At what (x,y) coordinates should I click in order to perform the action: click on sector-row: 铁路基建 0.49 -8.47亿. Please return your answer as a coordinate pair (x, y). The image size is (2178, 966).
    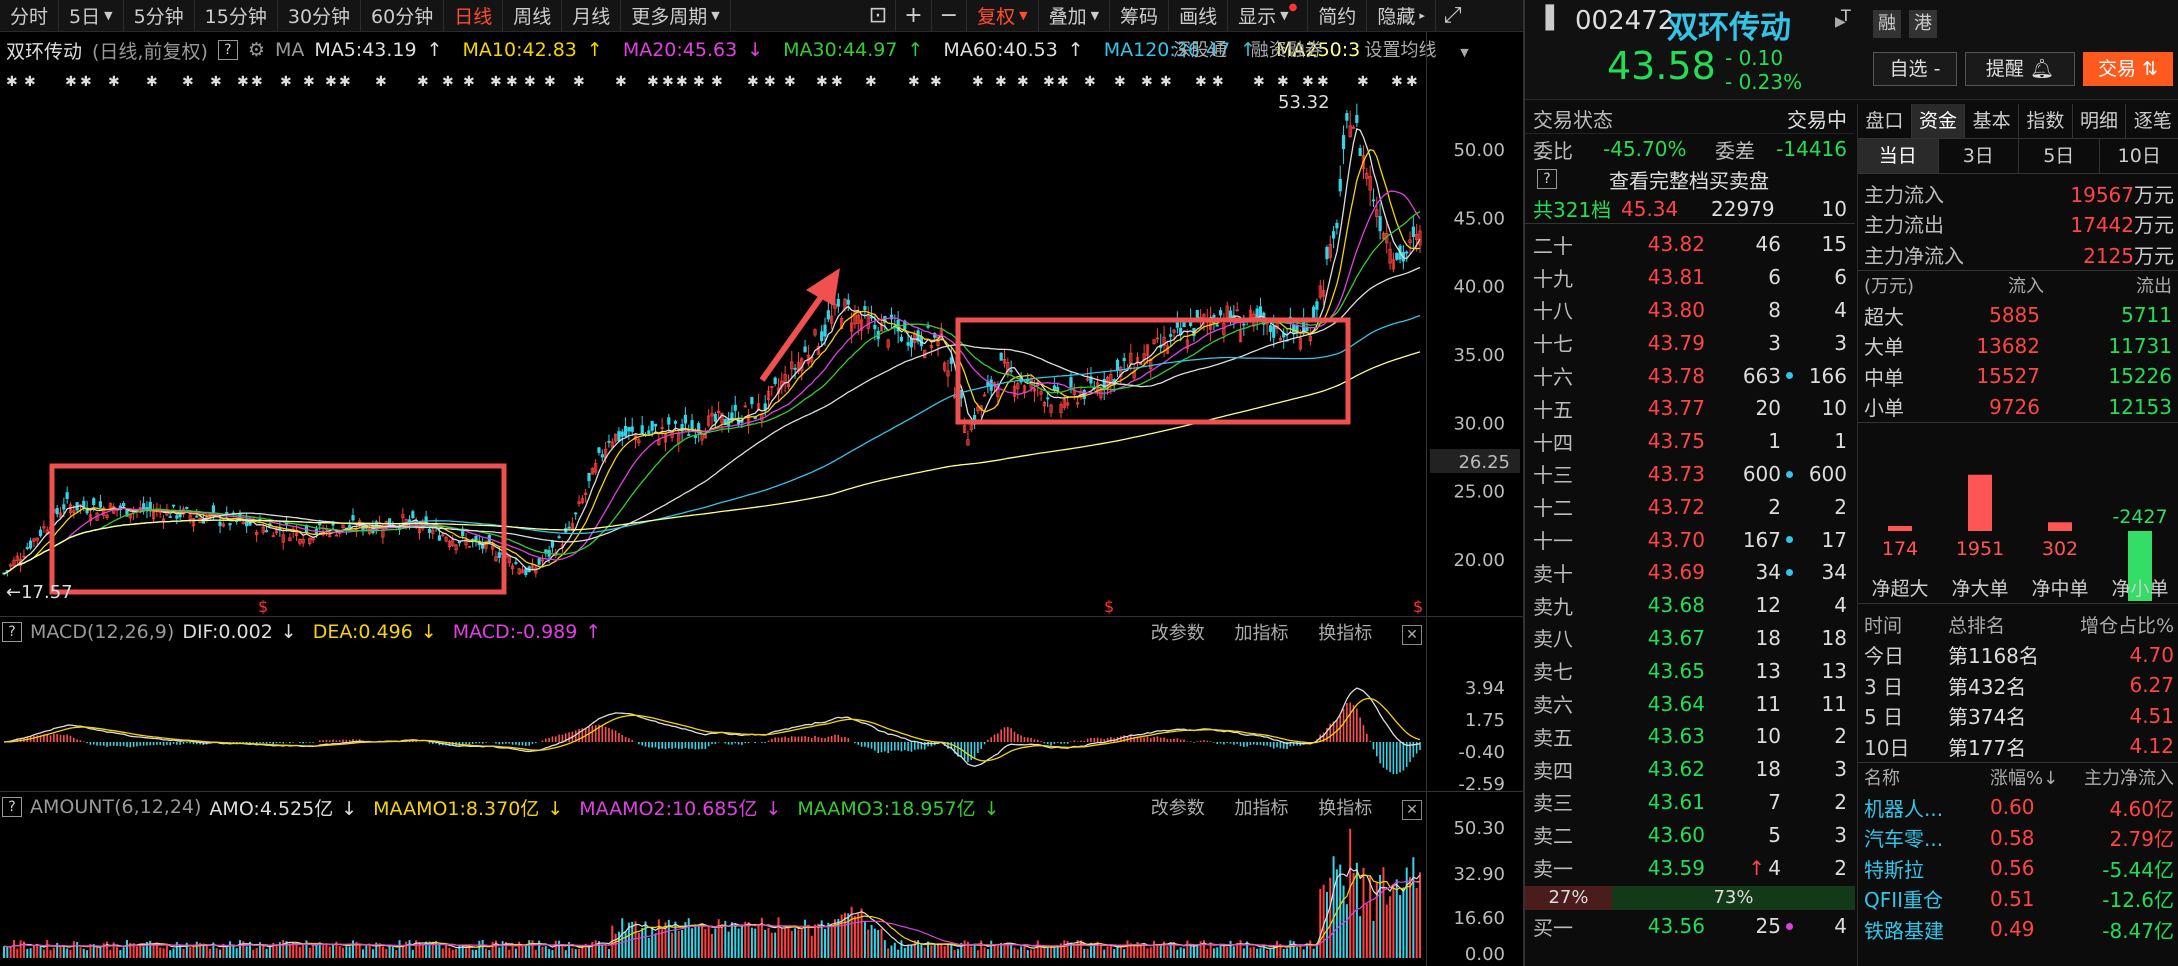
    Looking at the image, I should click on (2018, 929).